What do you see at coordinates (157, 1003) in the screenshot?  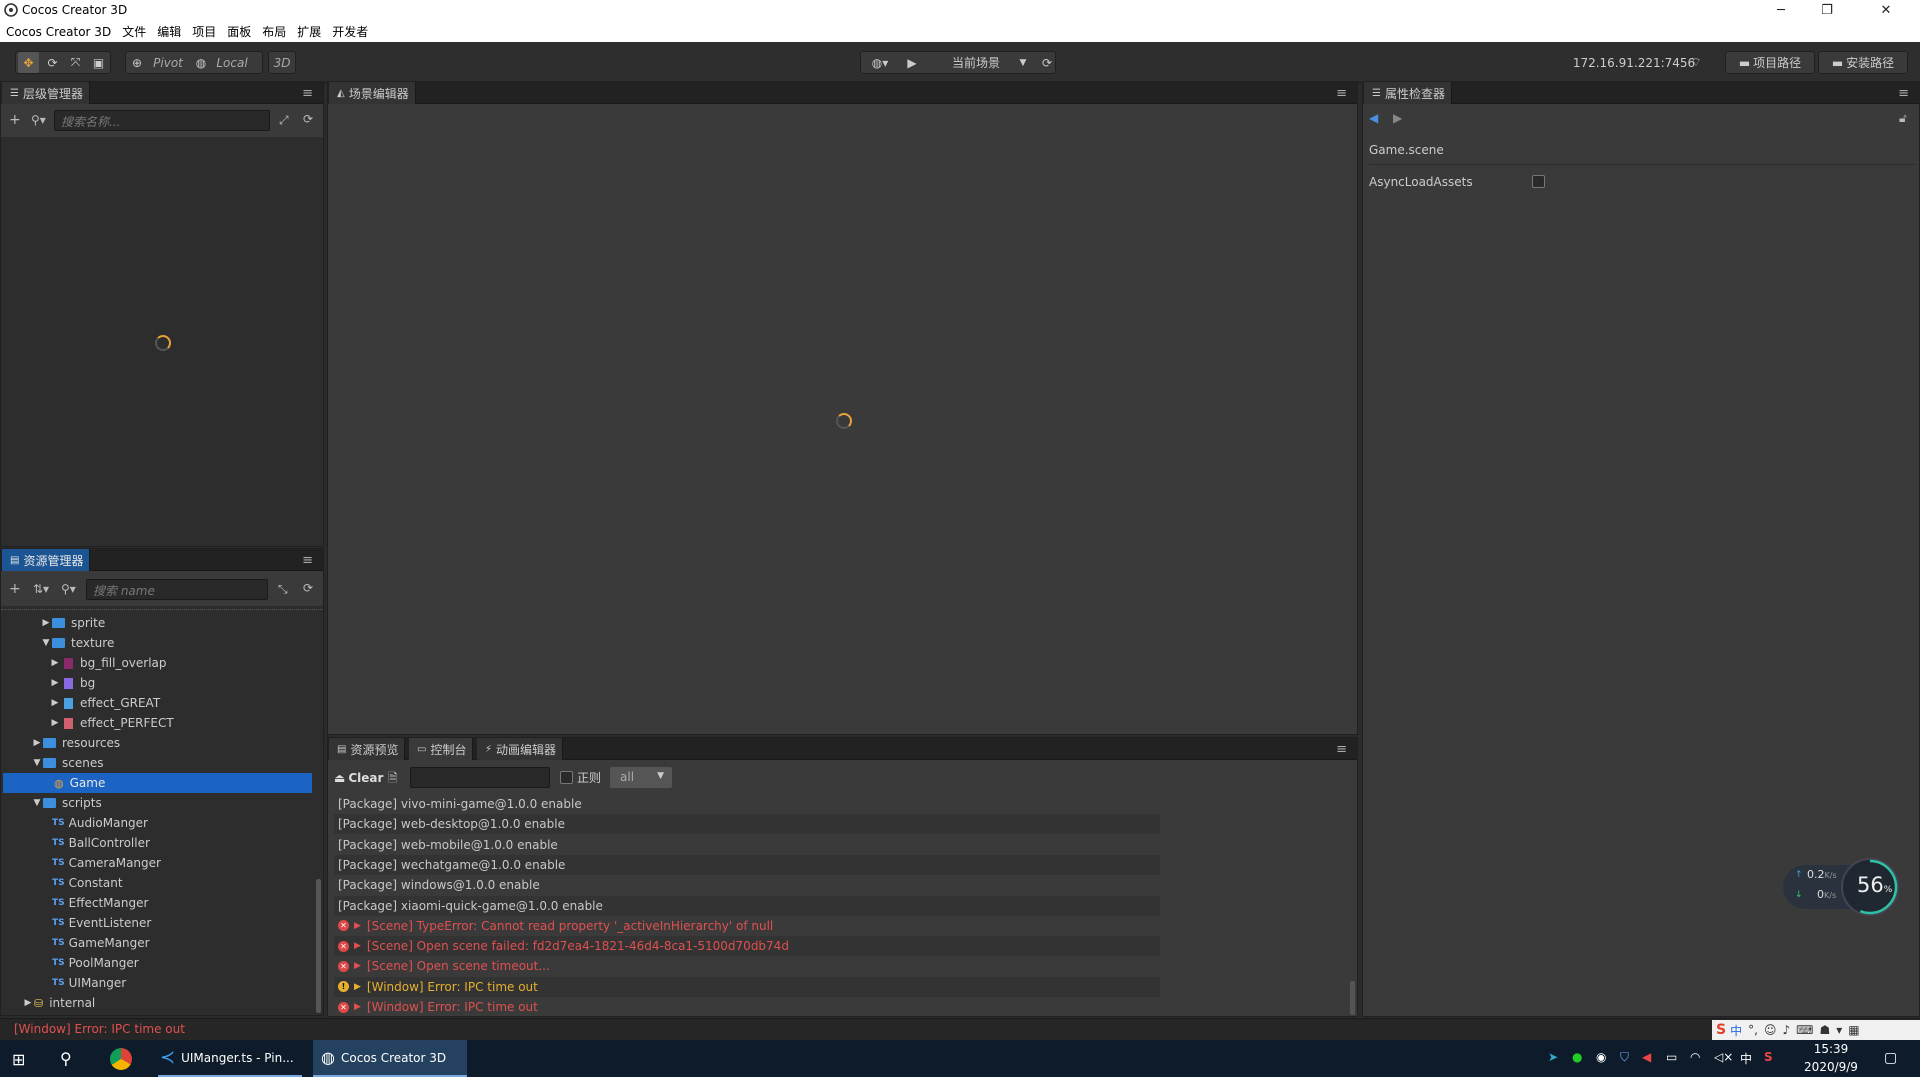 I see `asset-item-internal: ▶ ⛁ internal` at bounding box center [157, 1003].